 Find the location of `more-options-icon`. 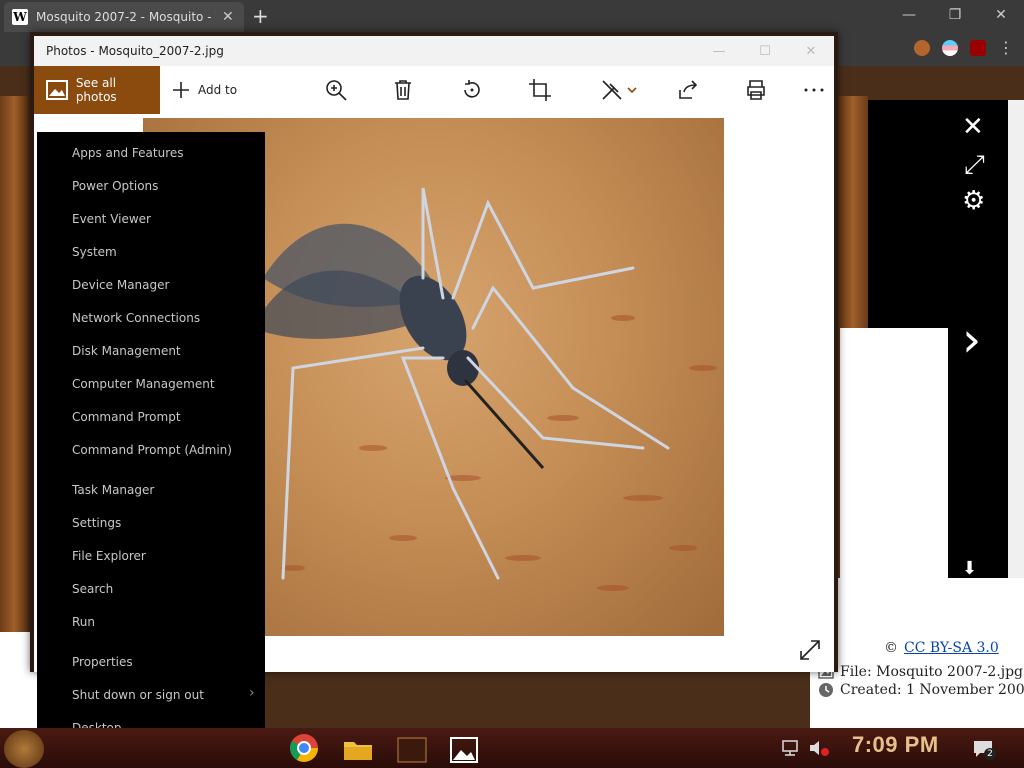

more-options-icon is located at coordinates (814, 90).